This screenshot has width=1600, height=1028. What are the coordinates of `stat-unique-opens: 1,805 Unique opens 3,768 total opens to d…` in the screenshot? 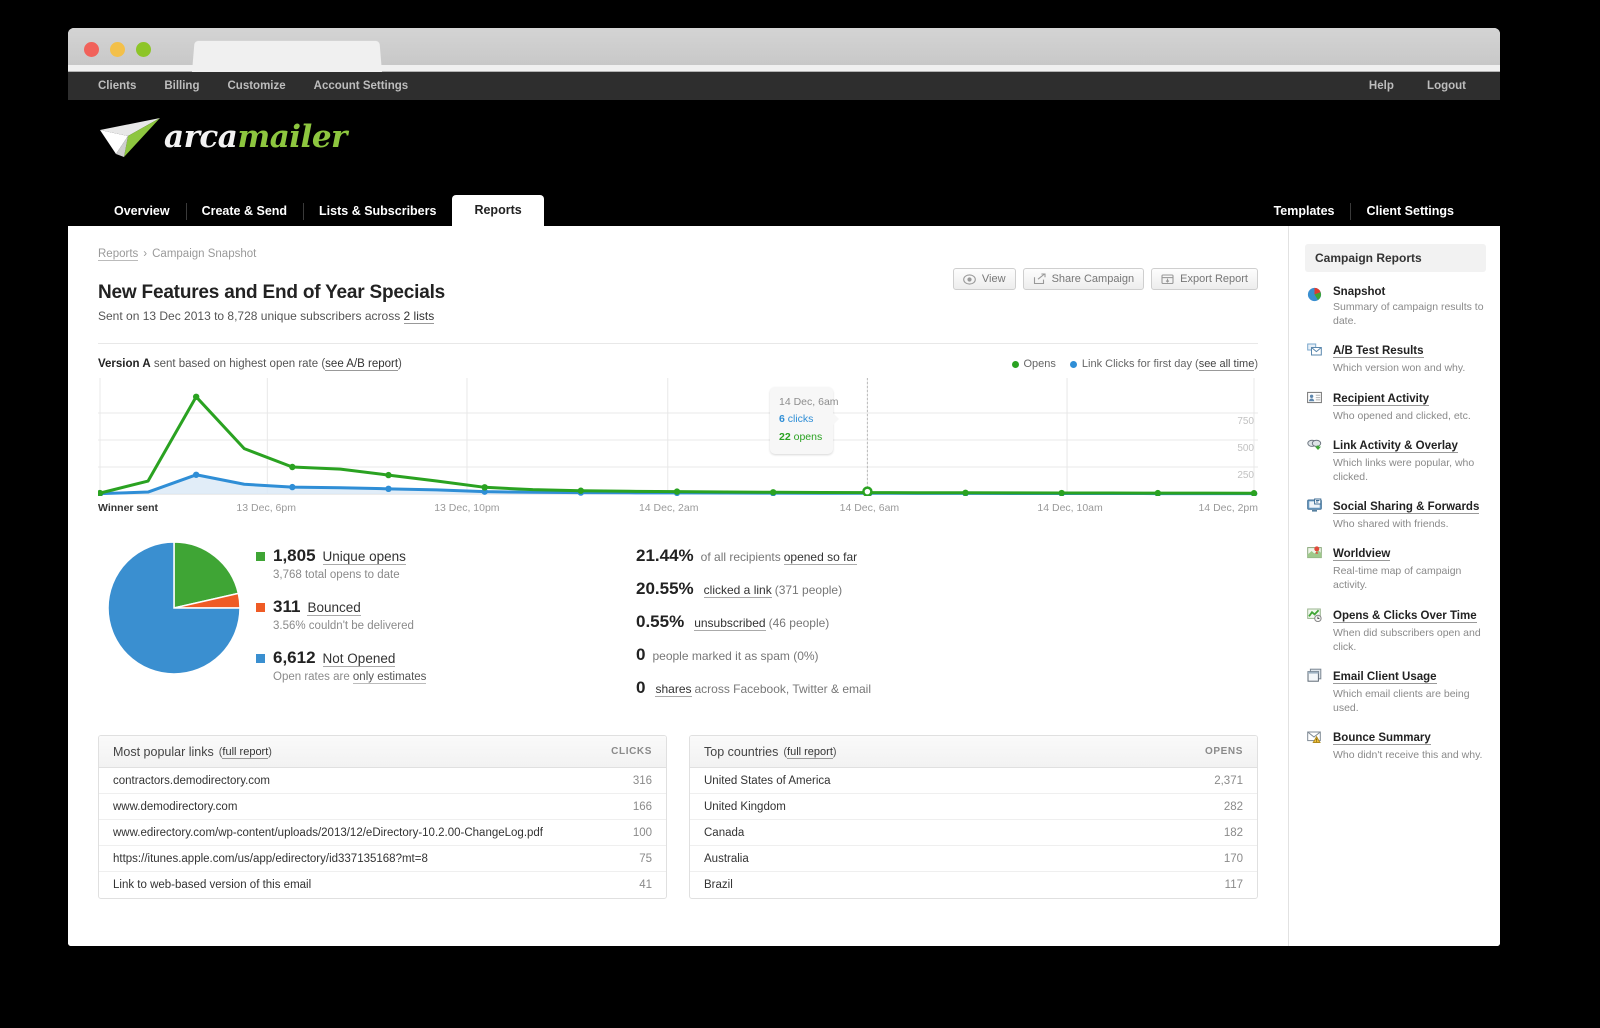 It's located at (442, 563).